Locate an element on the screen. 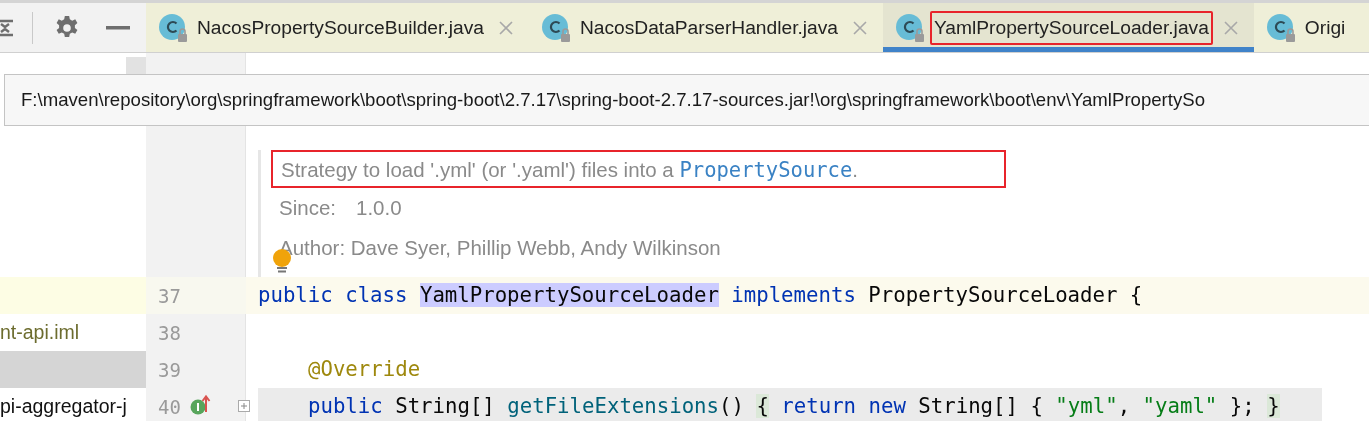  implements-icon is located at coordinates (201, 405).